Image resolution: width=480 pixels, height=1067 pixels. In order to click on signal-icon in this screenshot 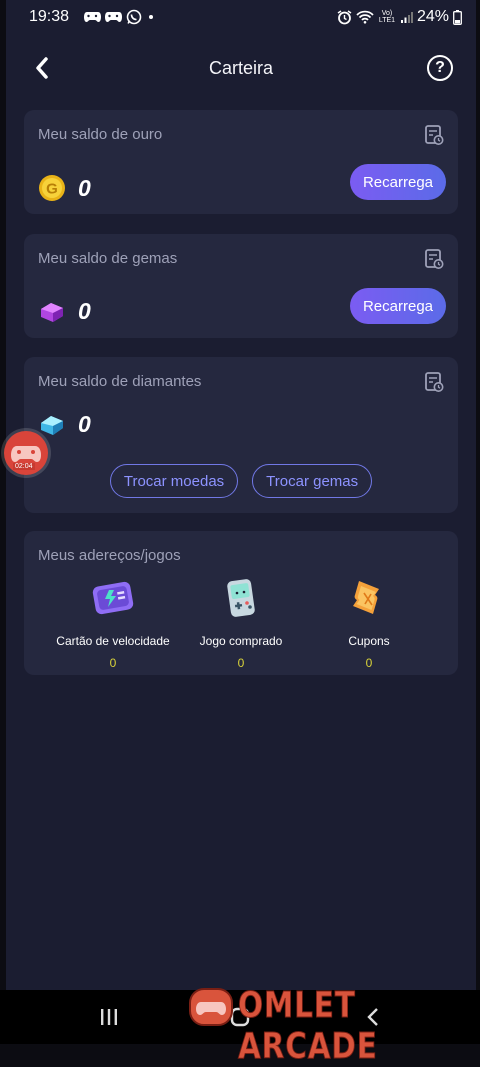, I will do `click(406, 17)`.